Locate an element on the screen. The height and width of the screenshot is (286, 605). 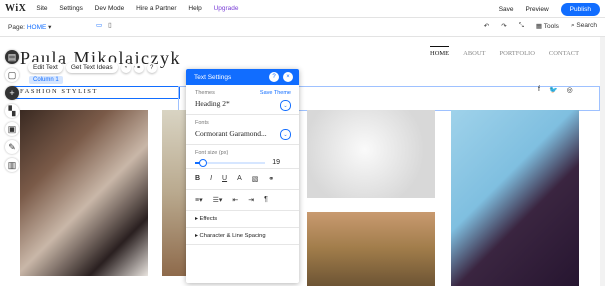
help-icon: ? is located at coordinates (151, 67).